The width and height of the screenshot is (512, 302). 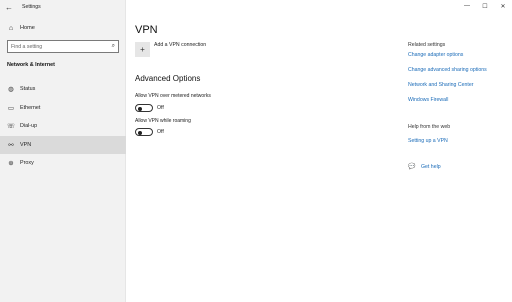 What do you see at coordinates (11, 145) in the screenshot?
I see `vpn-icon: ⚯` at bounding box center [11, 145].